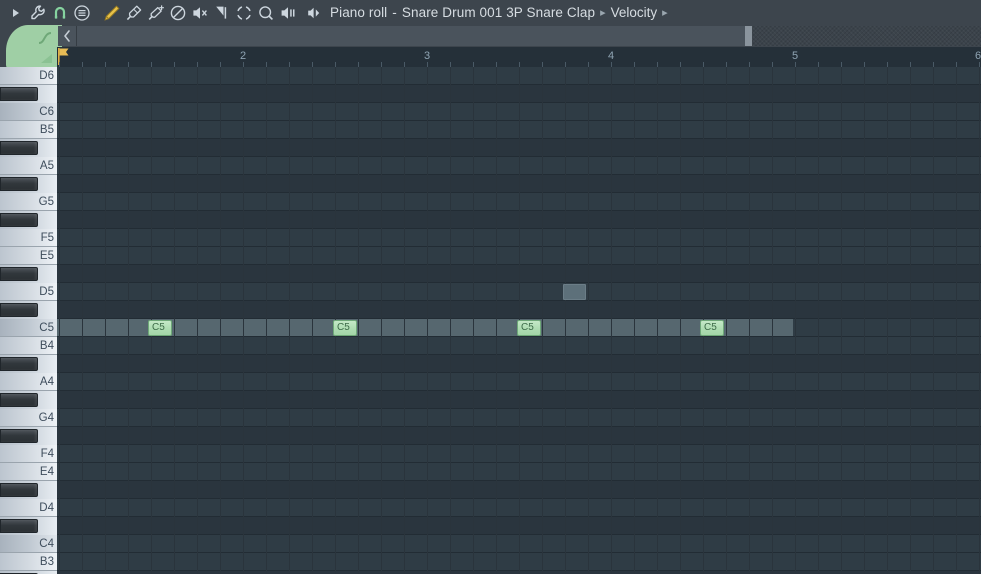  What do you see at coordinates (411, 36) in the screenshot?
I see `velocity-editor-bar` at bounding box center [411, 36].